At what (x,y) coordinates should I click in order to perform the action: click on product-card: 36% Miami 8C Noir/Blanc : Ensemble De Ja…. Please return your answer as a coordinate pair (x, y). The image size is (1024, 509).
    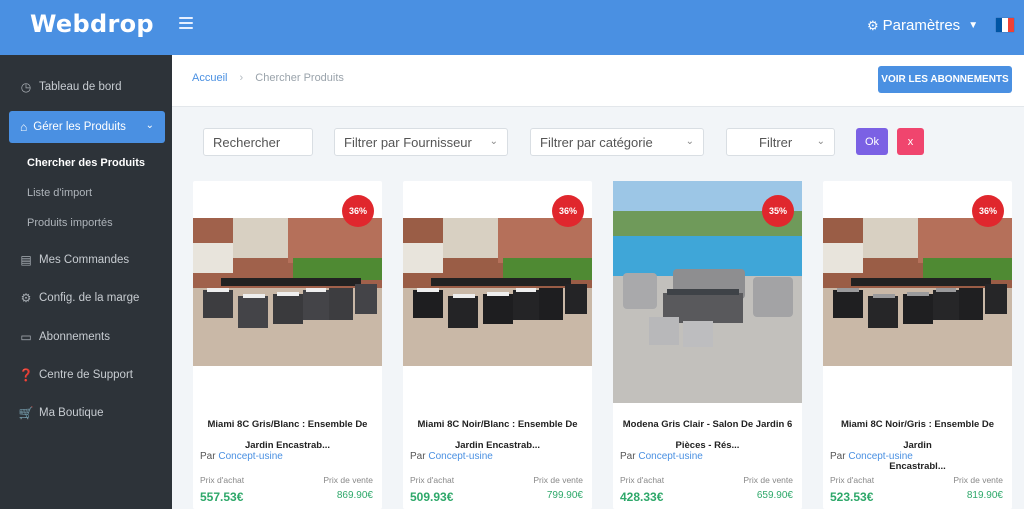
    Looking at the image, I should click on (497, 345).